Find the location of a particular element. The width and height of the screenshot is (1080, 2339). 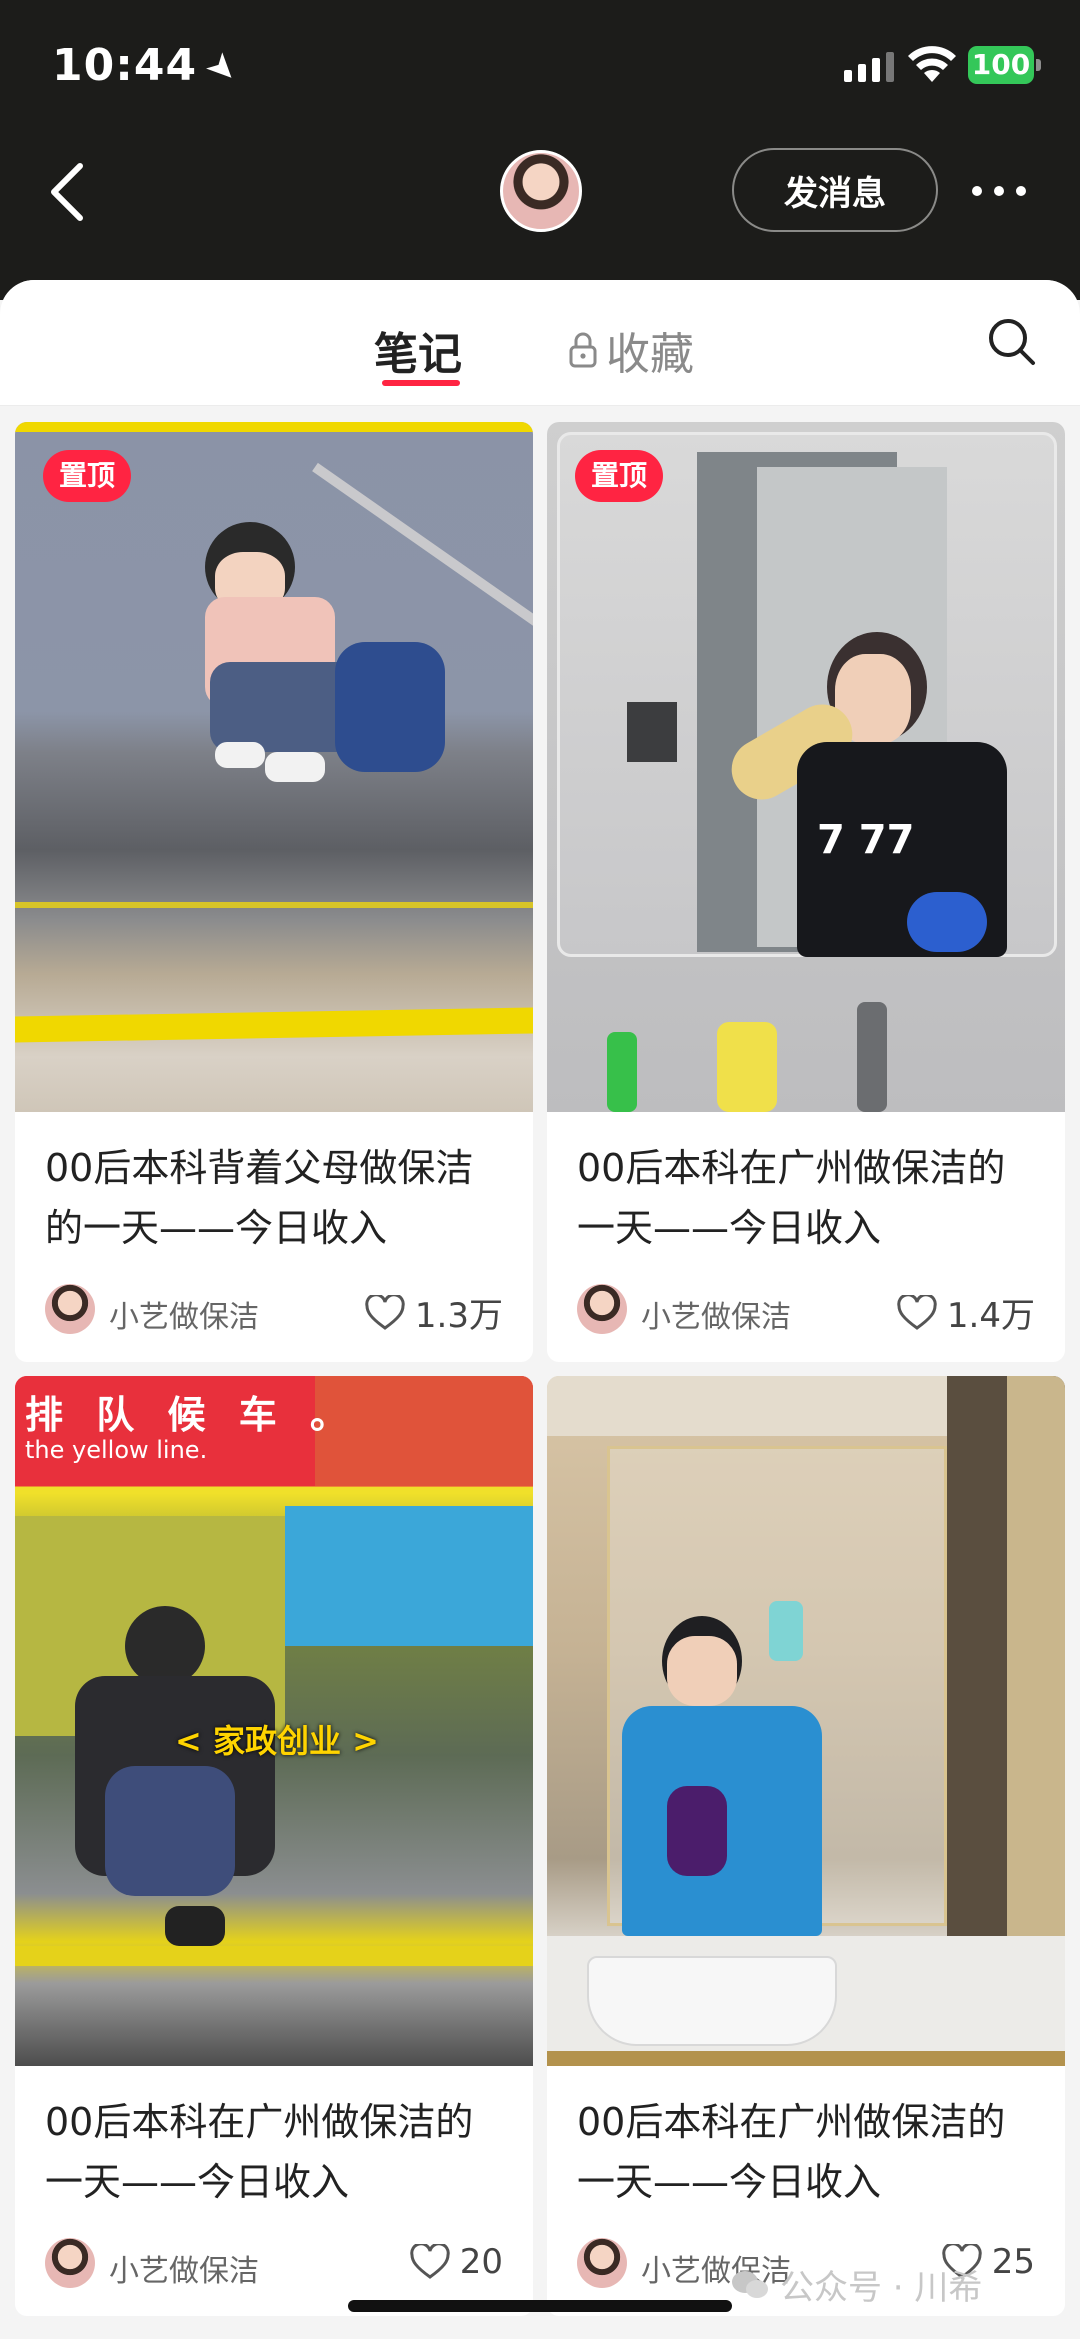

watermark: 公众号 · 川希 is located at coordinates (856, 2284).